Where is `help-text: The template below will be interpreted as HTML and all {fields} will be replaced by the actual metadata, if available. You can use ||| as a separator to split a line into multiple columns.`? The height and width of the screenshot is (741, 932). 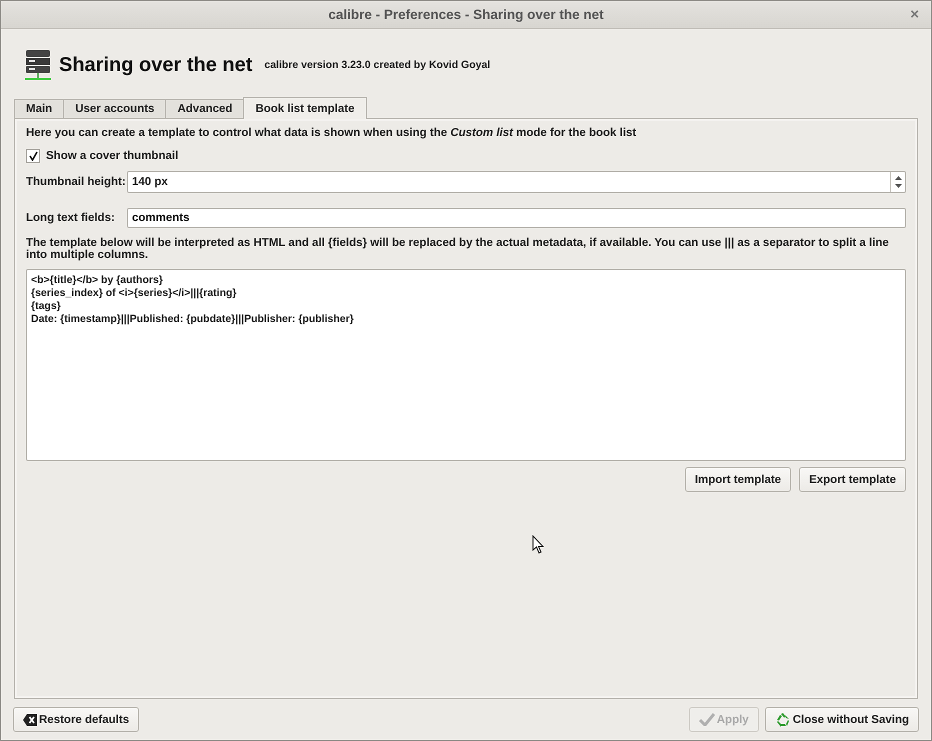
help-text: The template below will be interpreted as HTML and all {fields} will be replaced by the actual metadata, if available. You can use ||| as a separator to split a line into multiple columns. is located at coordinates (458, 249).